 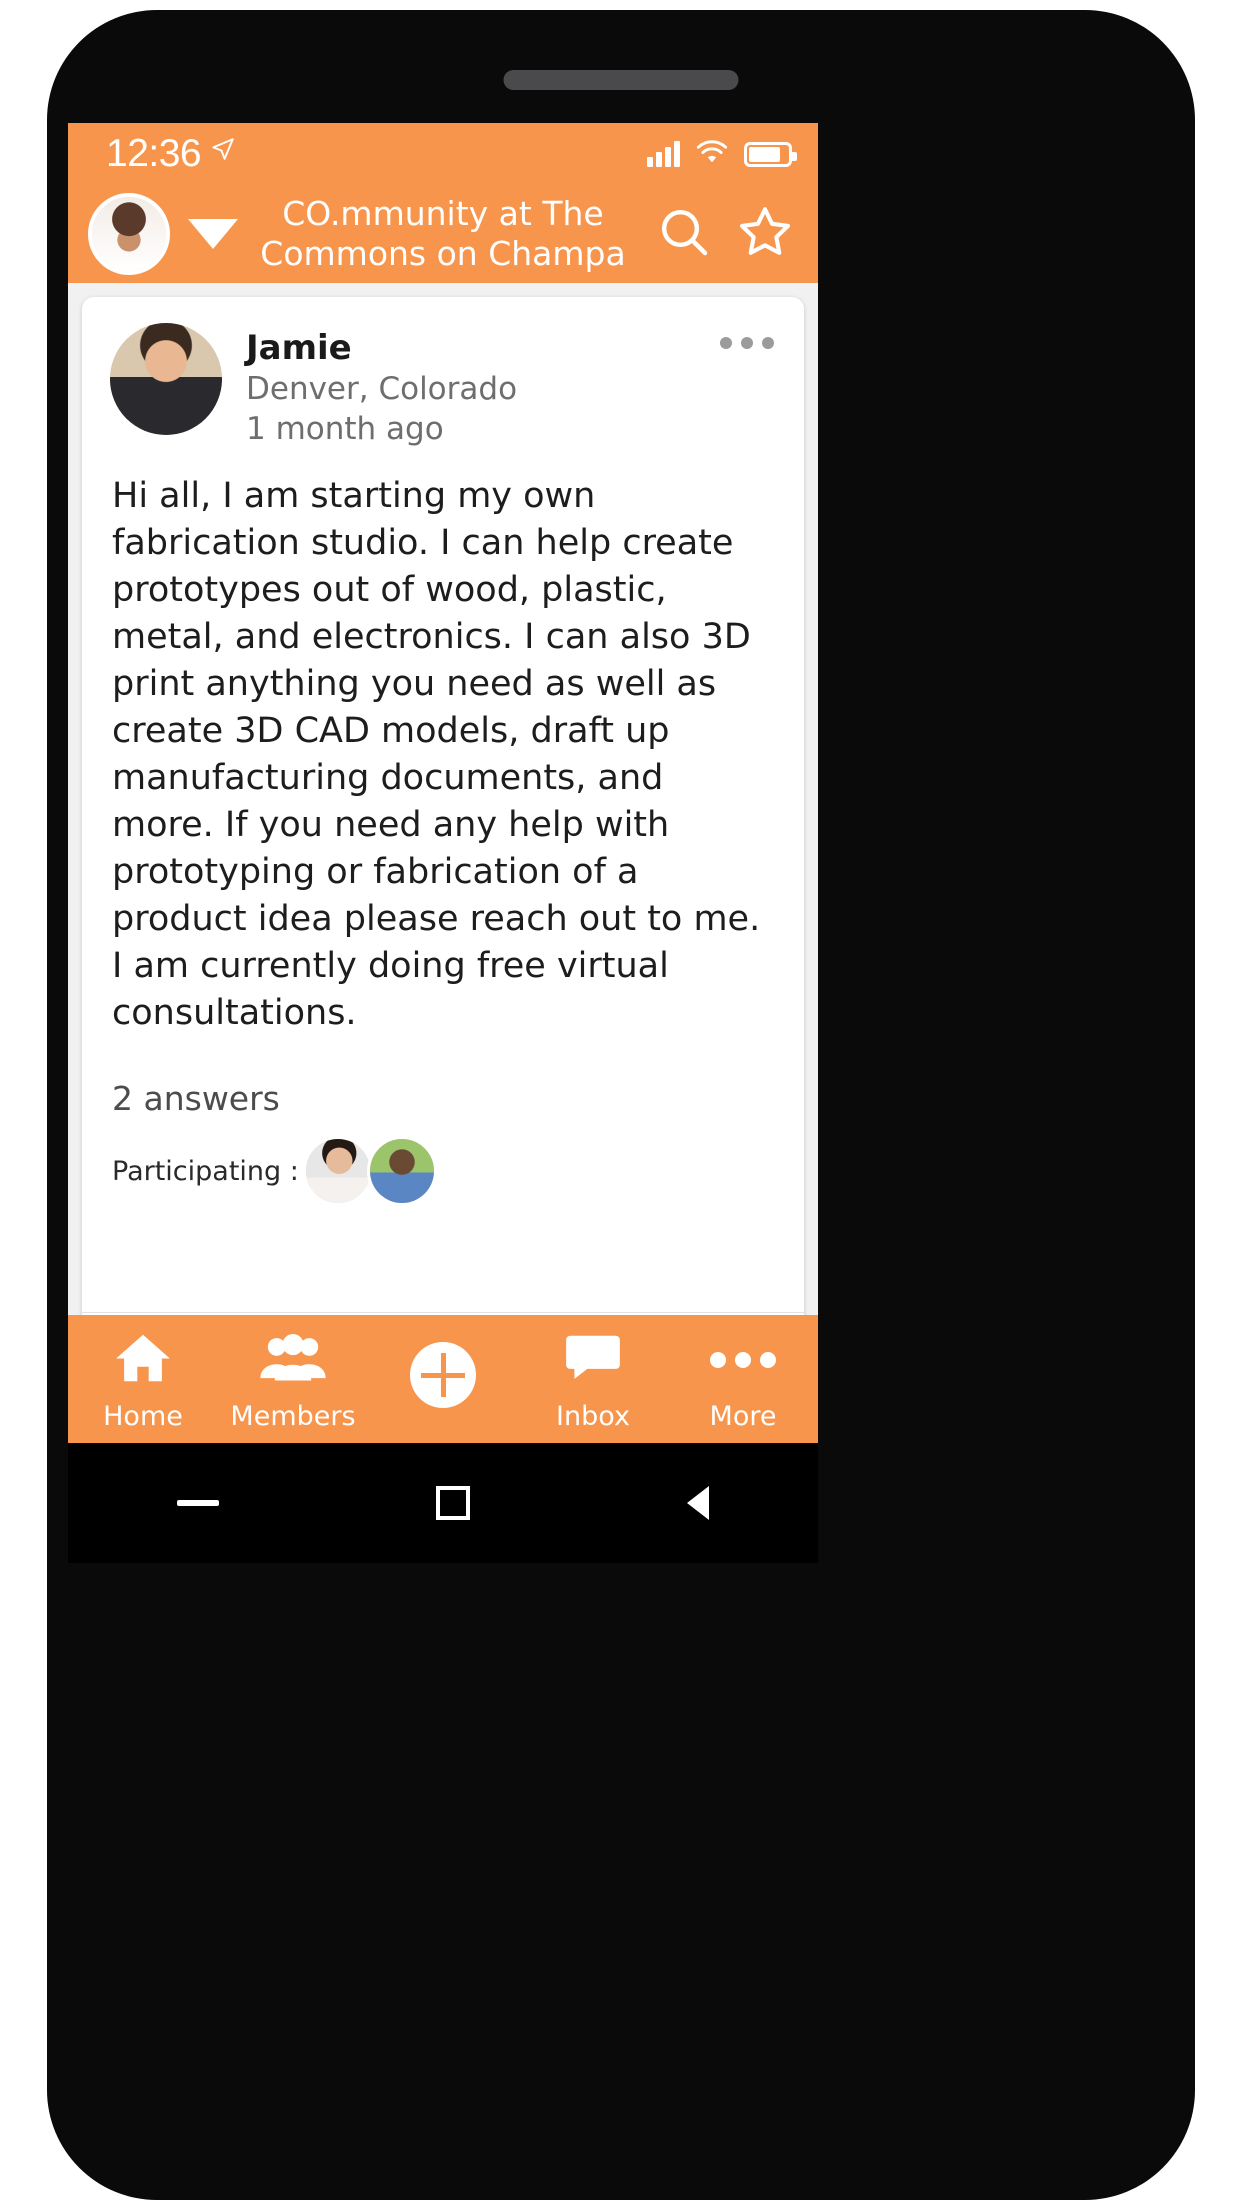 What do you see at coordinates (443, 1077) in the screenshot?
I see `answer-count: 2 answers` at bounding box center [443, 1077].